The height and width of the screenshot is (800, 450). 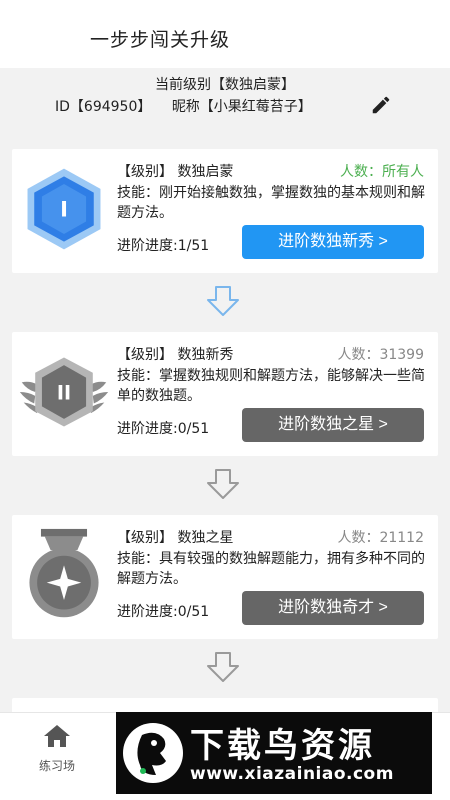 I want to click on edit-icon, so click(x=381, y=105).